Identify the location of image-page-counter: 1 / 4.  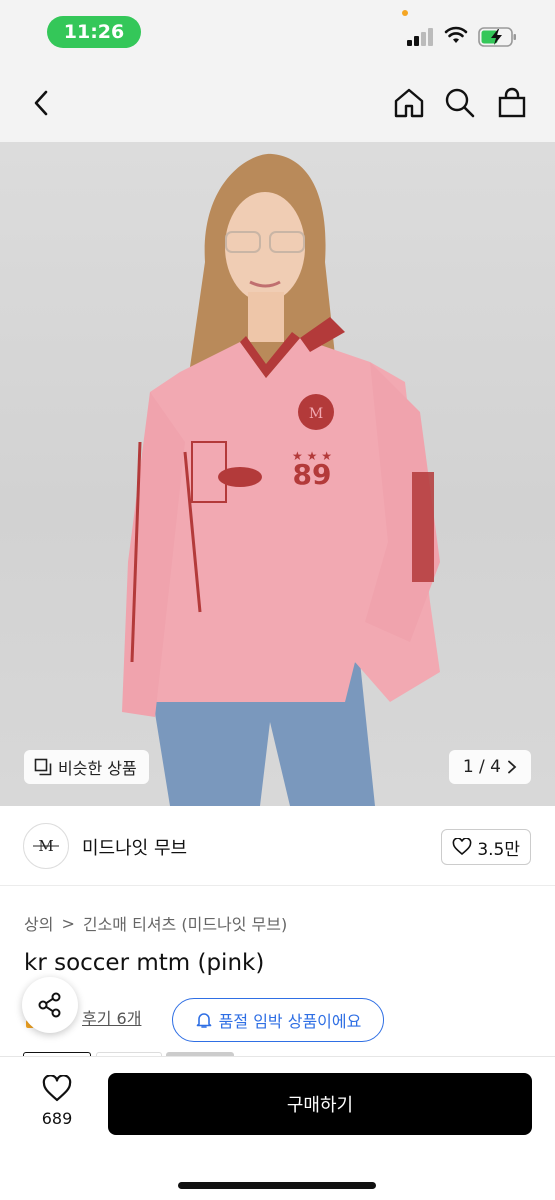
(489, 767).